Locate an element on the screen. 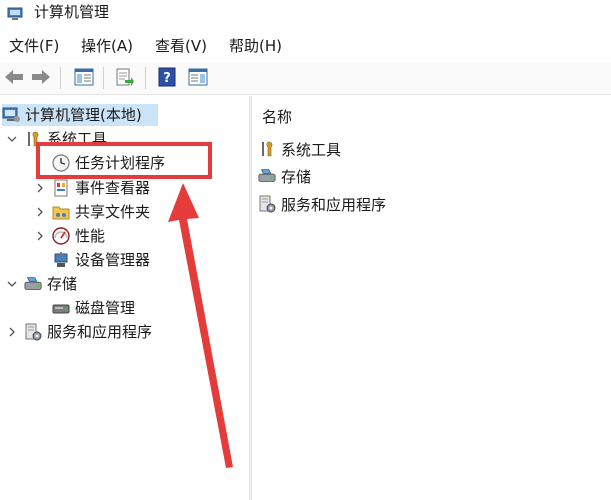 Image resolution: width=611 pixels, height=500 pixels. forward-arrow-icon is located at coordinates (41, 77).